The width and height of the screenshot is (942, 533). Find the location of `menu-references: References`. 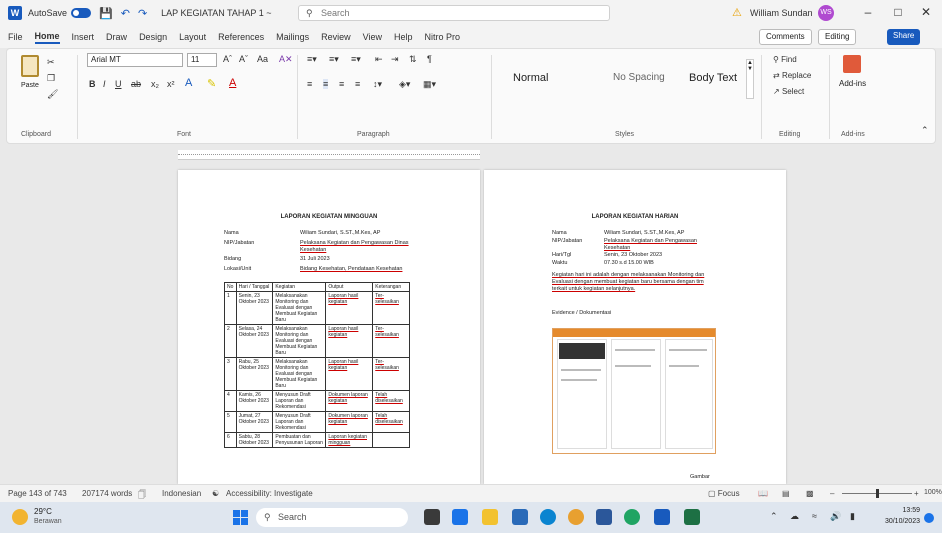

menu-references: References is located at coordinates (241, 37).